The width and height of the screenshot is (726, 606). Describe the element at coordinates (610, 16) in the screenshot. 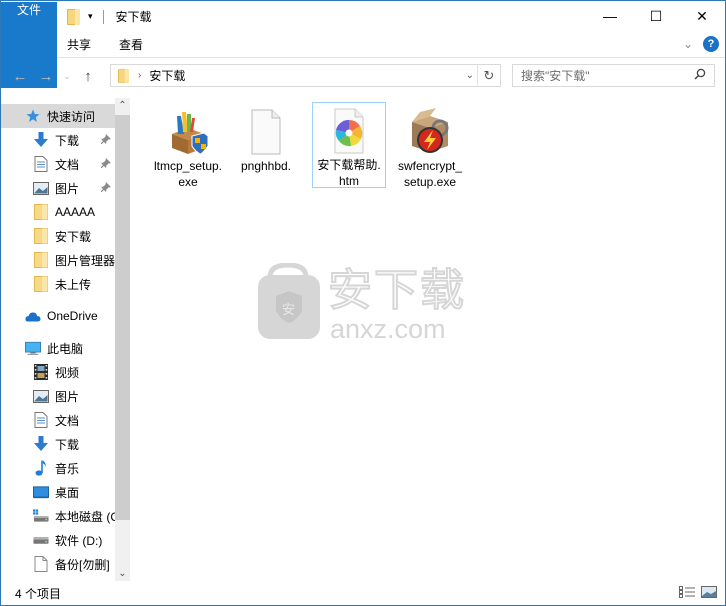

I see `minimize-button: —` at that location.